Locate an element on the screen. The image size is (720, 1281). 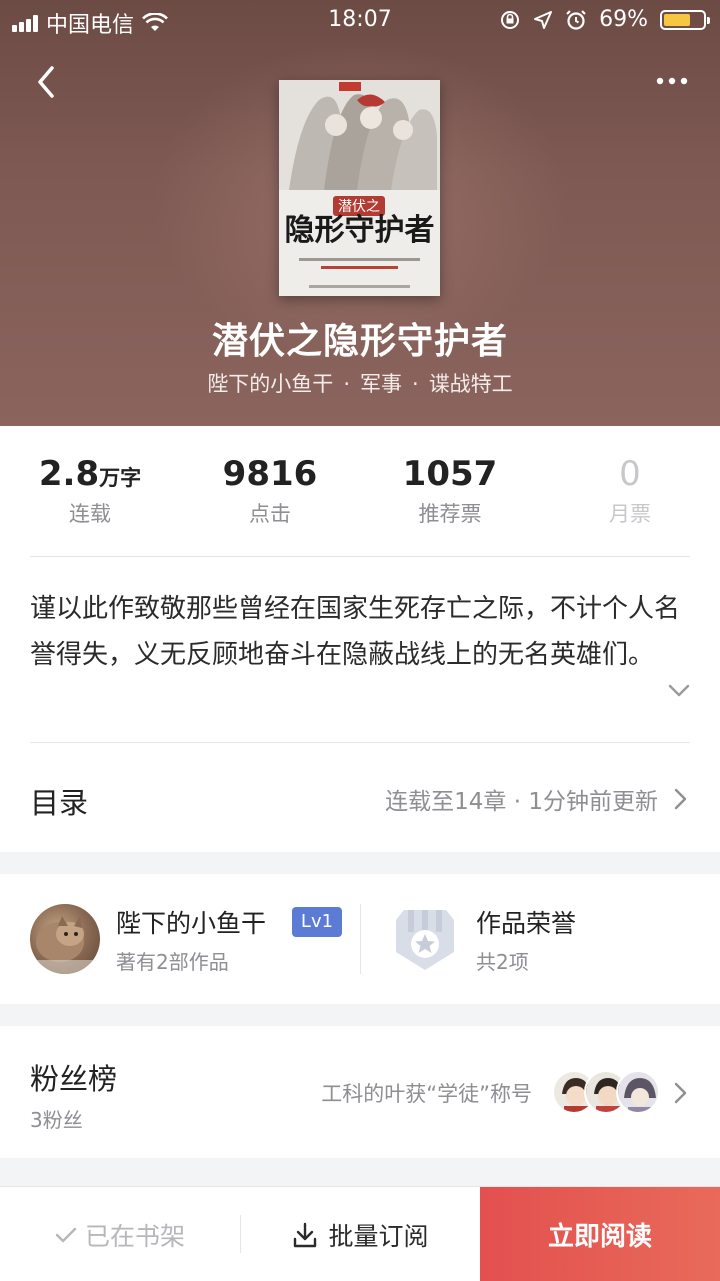
stat-label: 点击 is located at coordinates (270, 514).